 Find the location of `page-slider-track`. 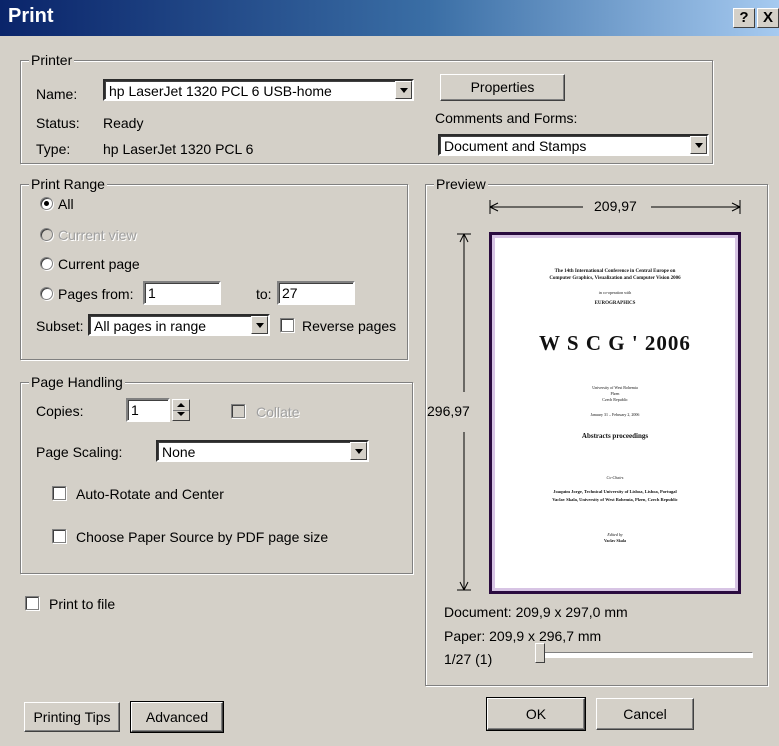

page-slider-track is located at coordinates (645, 655).